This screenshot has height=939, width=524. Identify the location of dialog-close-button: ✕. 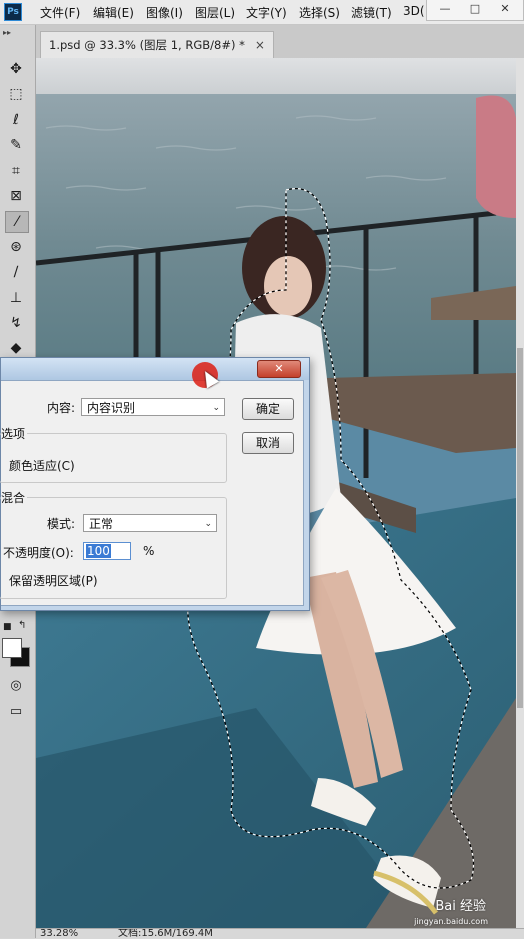
(279, 369).